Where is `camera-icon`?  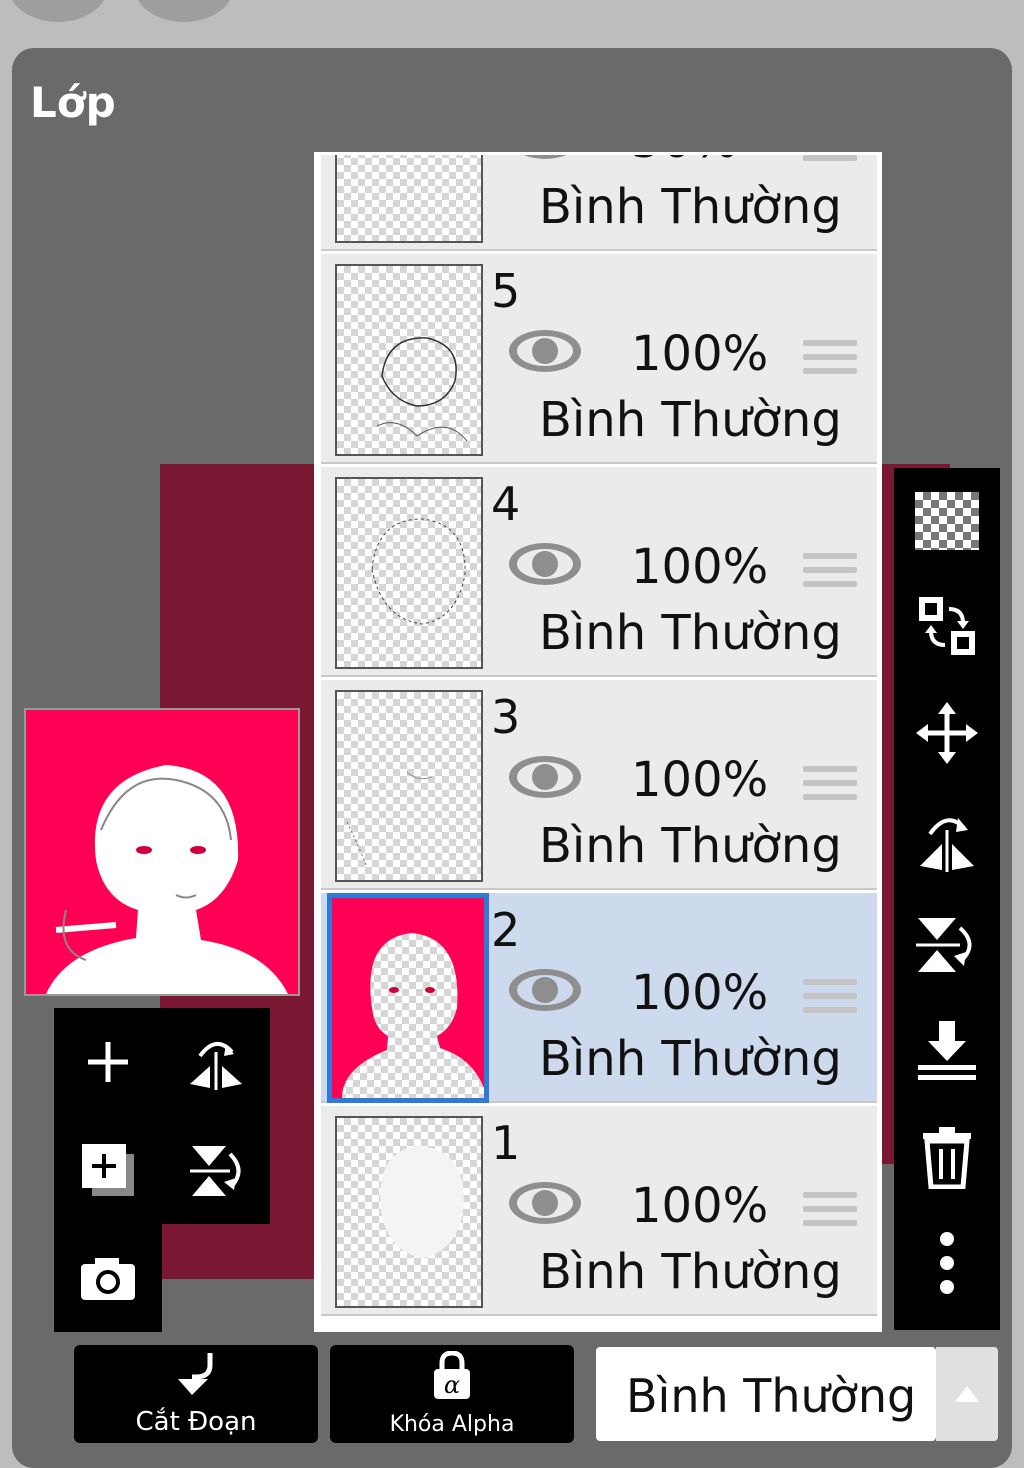 camera-icon is located at coordinates (108, 1279).